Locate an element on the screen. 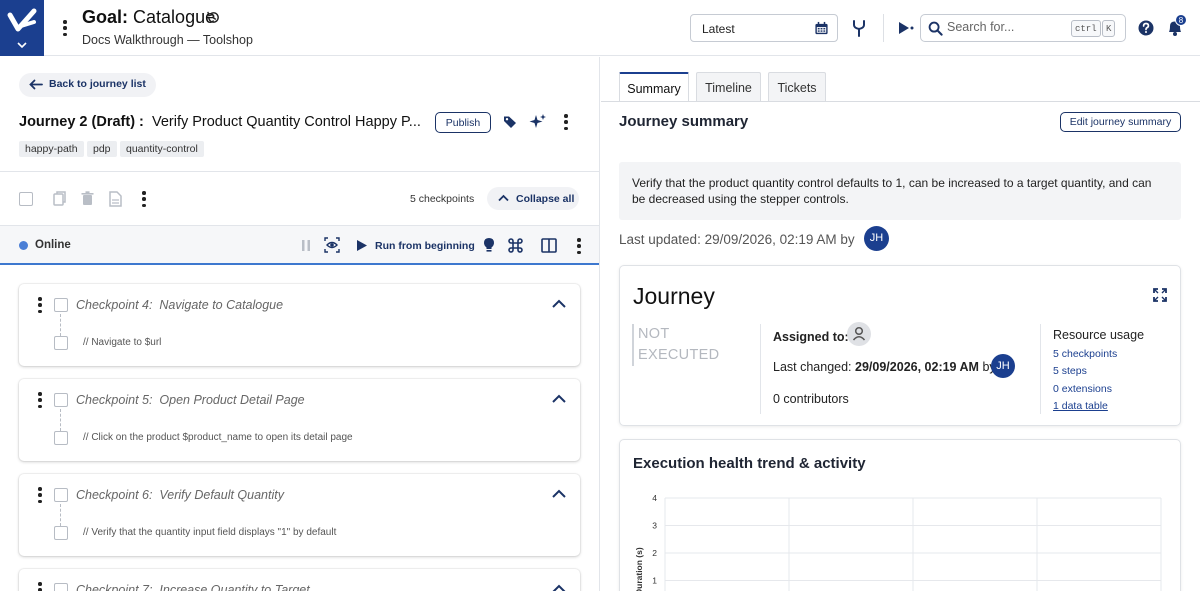 The image size is (1200, 591). checkpoint-name: Navigate to Catalogue is located at coordinates (221, 305).